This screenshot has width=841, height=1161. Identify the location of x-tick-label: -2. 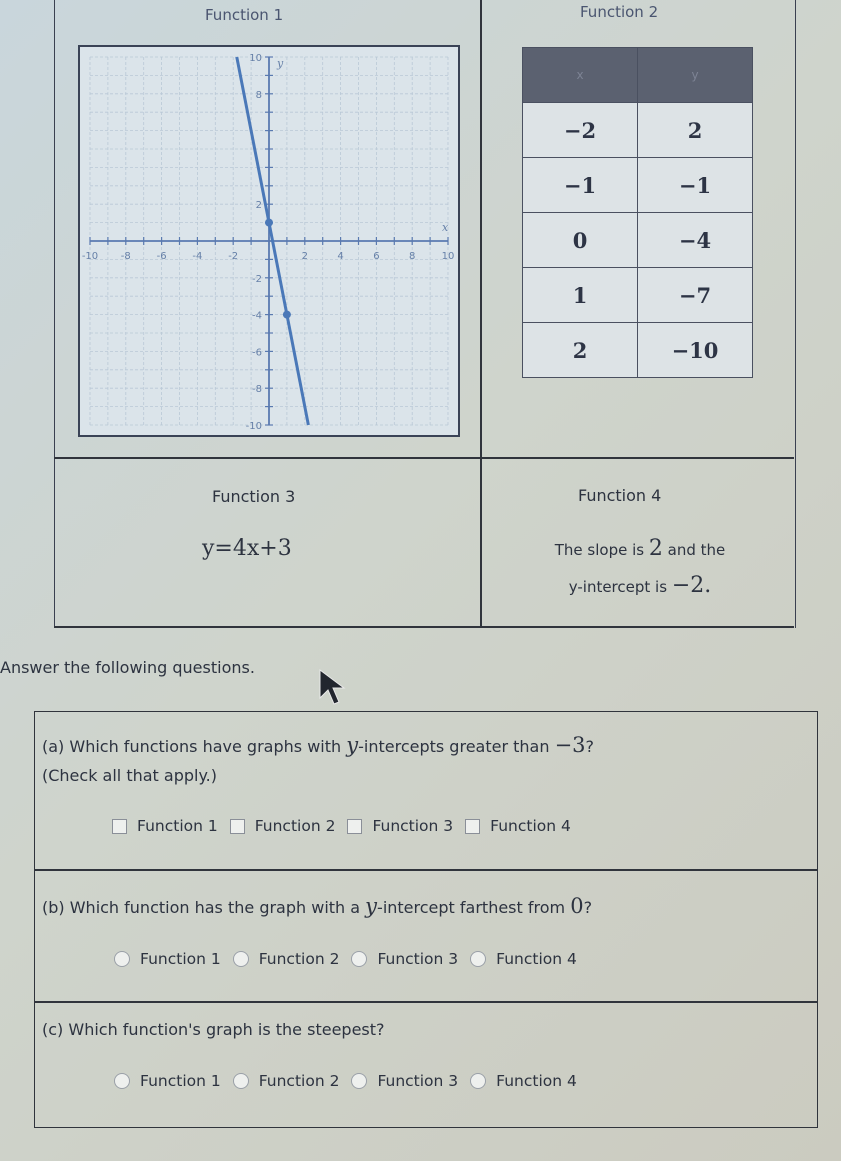
(233, 256).